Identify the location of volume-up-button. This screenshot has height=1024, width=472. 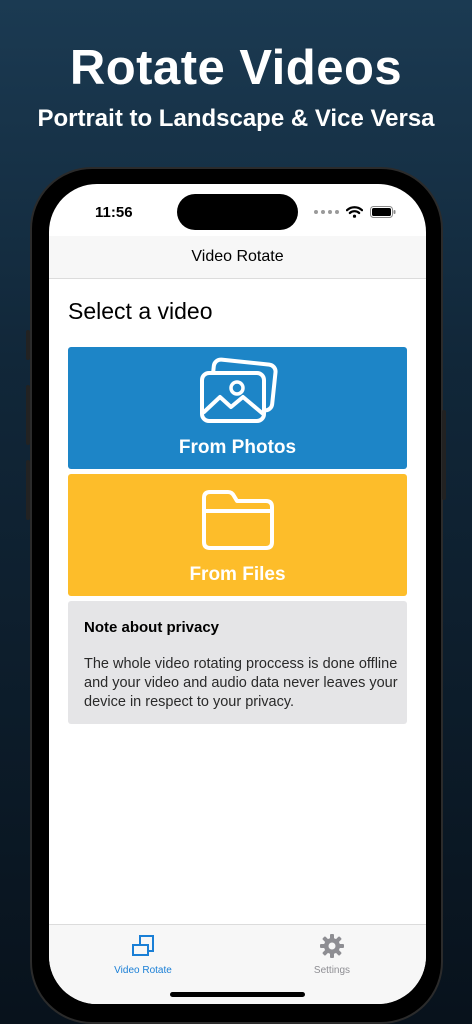
(28, 415).